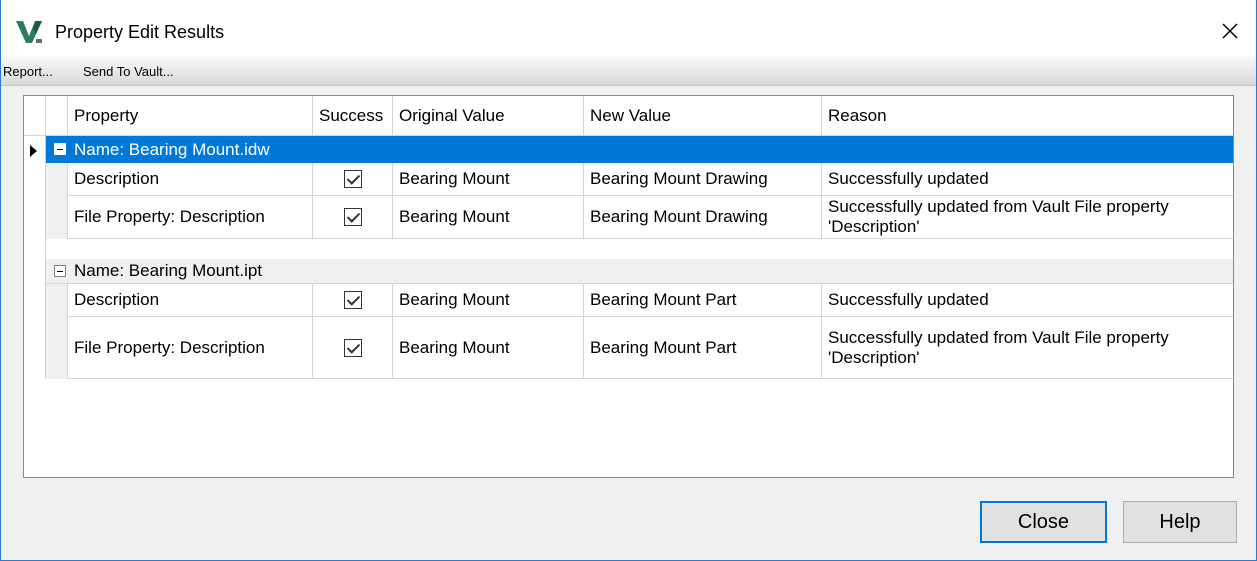  Describe the element at coordinates (172, 149) in the screenshot. I see `group-label: Name: Bearing Mount.idw` at that location.